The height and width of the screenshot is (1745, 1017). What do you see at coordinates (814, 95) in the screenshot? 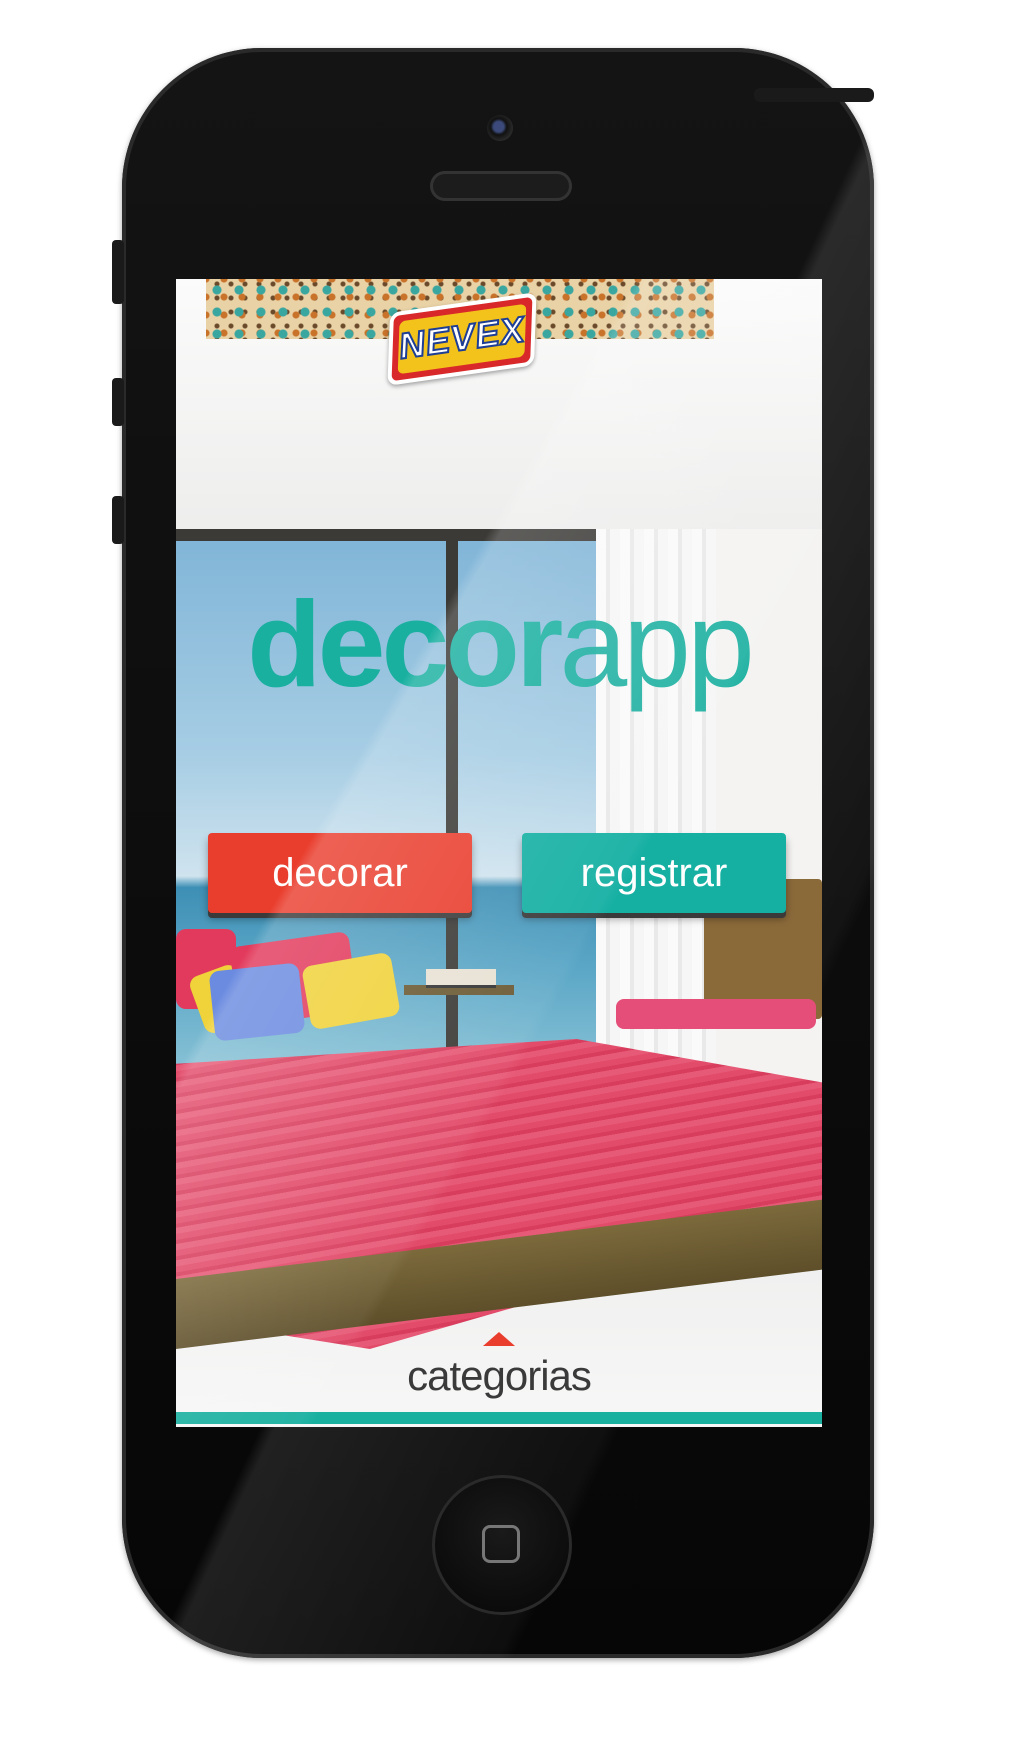
I see `power-button` at bounding box center [814, 95].